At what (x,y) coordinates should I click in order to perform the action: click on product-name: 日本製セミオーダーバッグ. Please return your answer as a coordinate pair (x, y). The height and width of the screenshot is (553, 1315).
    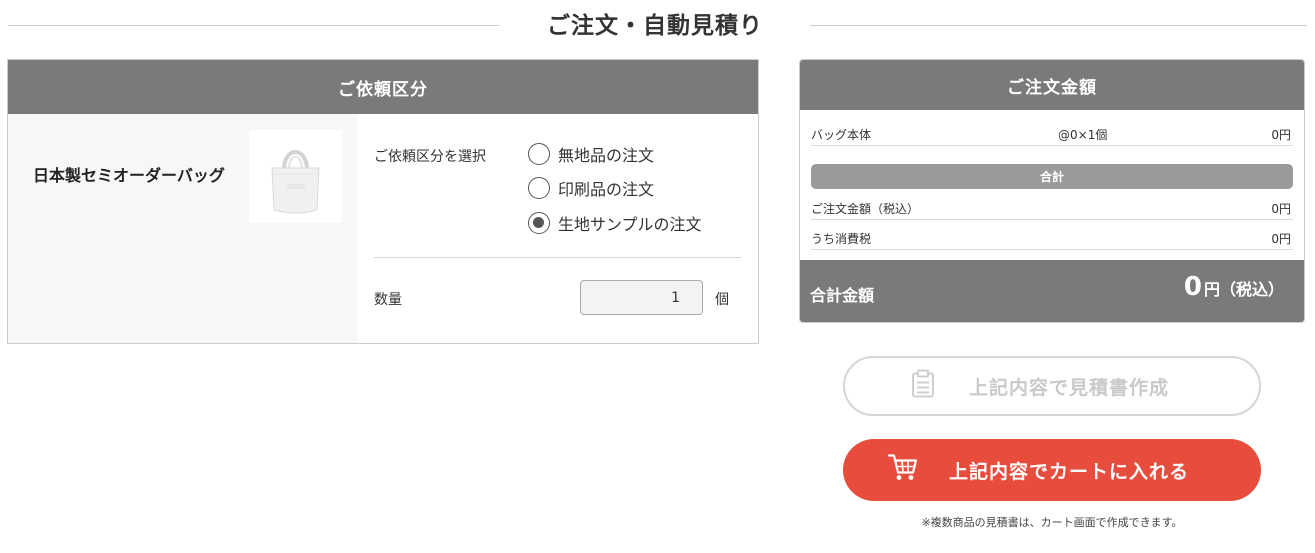
    Looking at the image, I should click on (129, 175).